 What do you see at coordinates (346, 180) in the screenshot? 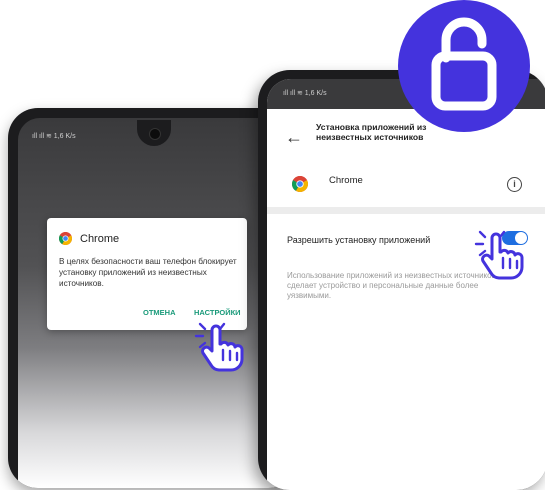
I see `app-name: Chrome` at bounding box center [346, 180].